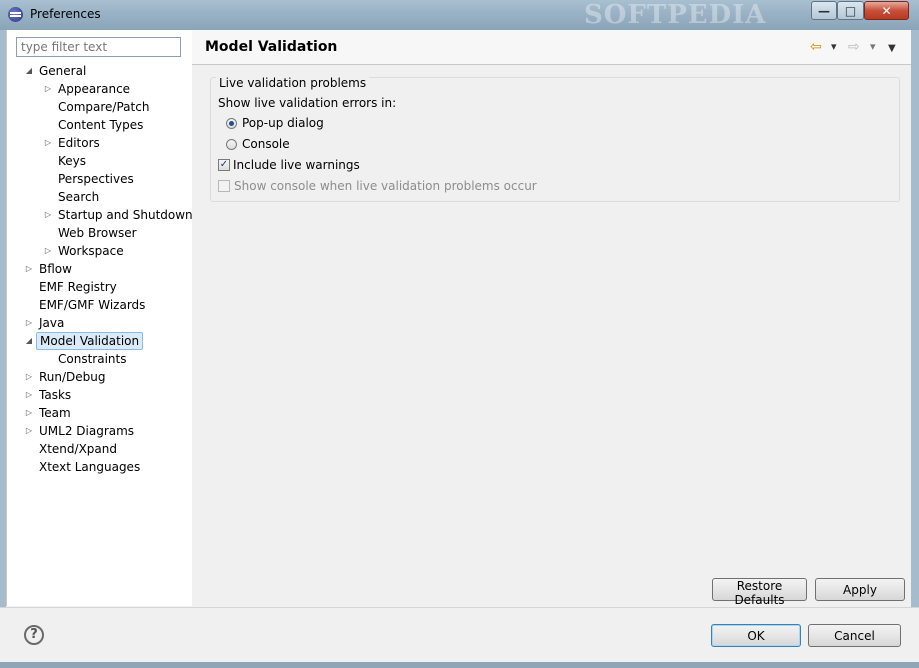 Image resolution: width=919 pixels, height=668 pixels. I want to click on console-label: Console, so click(266, 144).